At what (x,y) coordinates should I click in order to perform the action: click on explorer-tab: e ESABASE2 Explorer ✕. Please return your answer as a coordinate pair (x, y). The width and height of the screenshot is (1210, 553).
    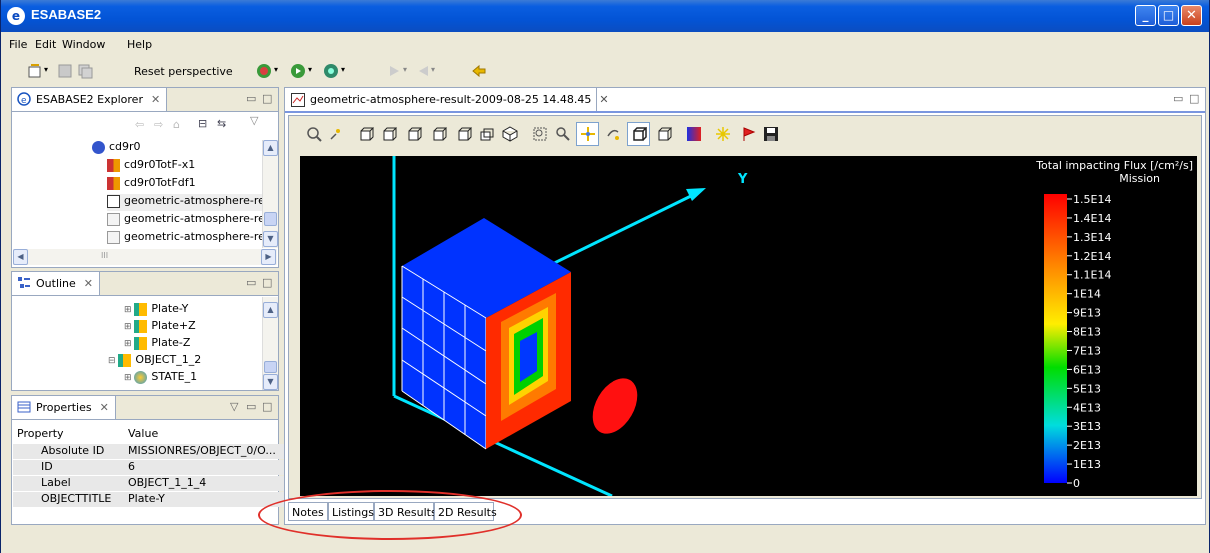
    Looking at the image, I should click on (90, 100).